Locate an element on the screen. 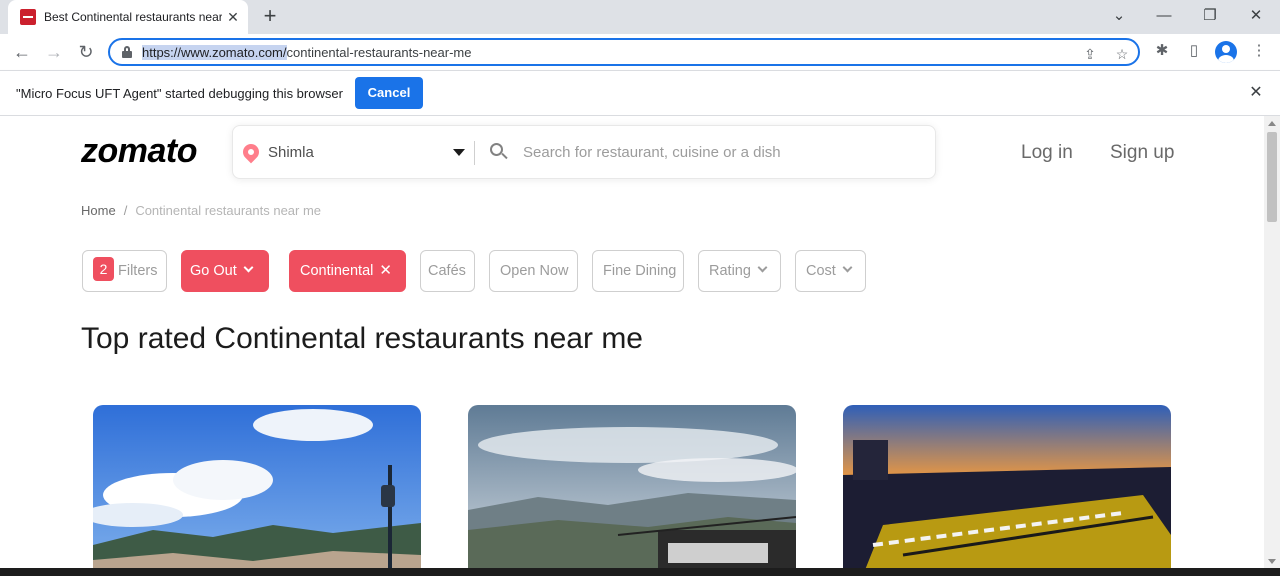  share-icon: ⇪ is located at coordinates (1090, 54).